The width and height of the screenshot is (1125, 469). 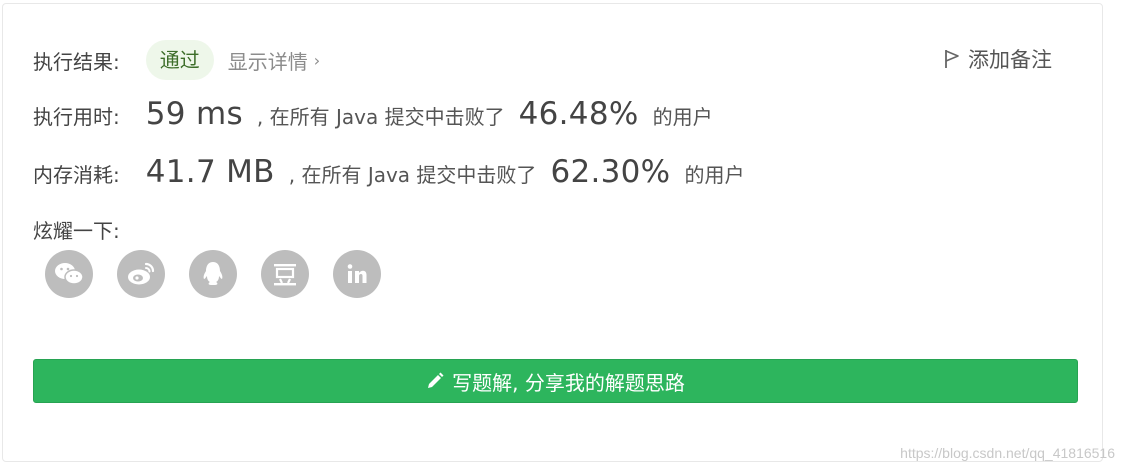 I want to click on qq-icon, so click(x=213, y=273).